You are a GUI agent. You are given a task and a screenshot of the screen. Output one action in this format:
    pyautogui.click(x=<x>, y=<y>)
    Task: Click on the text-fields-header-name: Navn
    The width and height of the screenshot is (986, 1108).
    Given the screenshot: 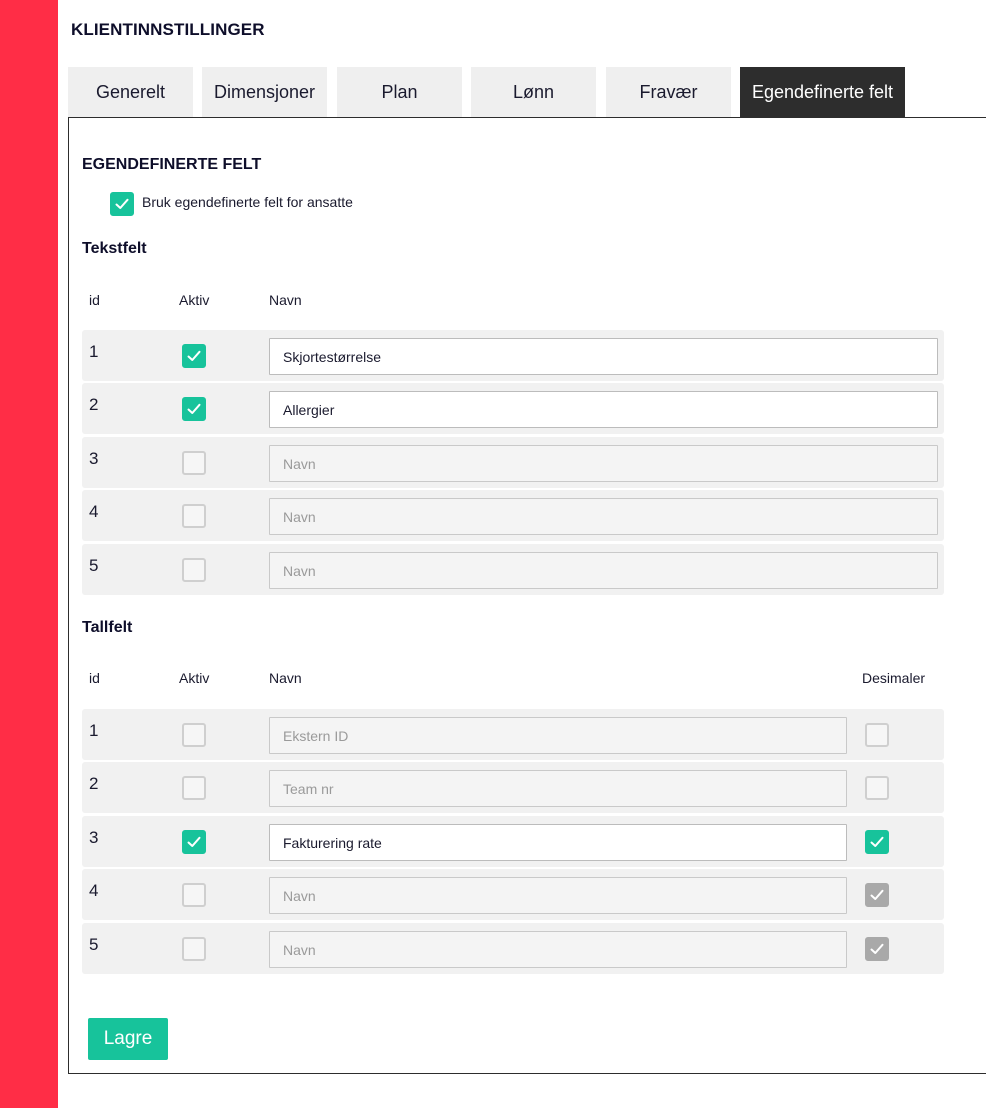 What is the action you would take?
    pyautogui.click(x=285, y=300)
    